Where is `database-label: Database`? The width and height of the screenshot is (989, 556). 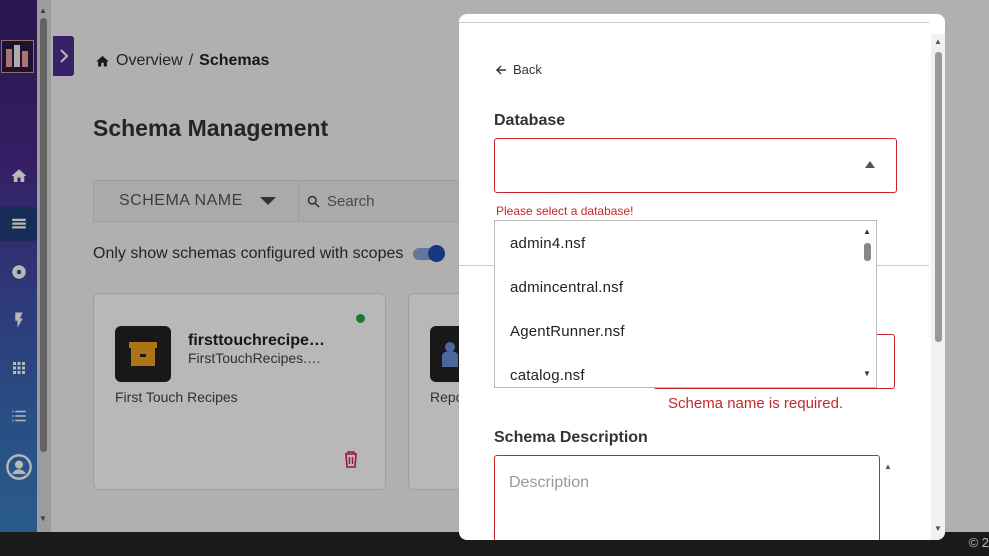 database-label: Database is located at coordinates (530, 120).